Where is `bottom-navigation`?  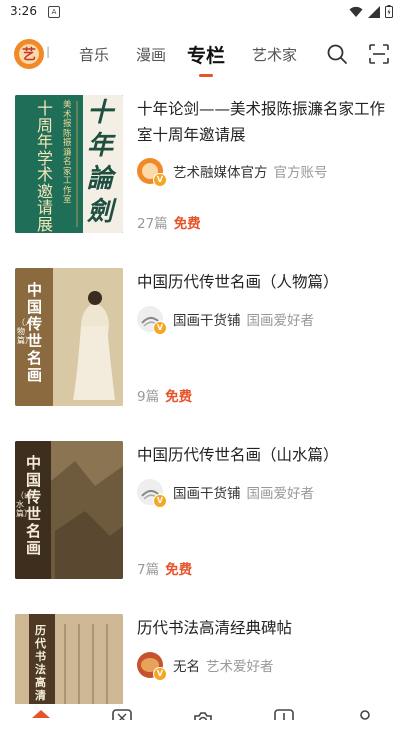
bottom-navigation is located at coordinates (202, 712).